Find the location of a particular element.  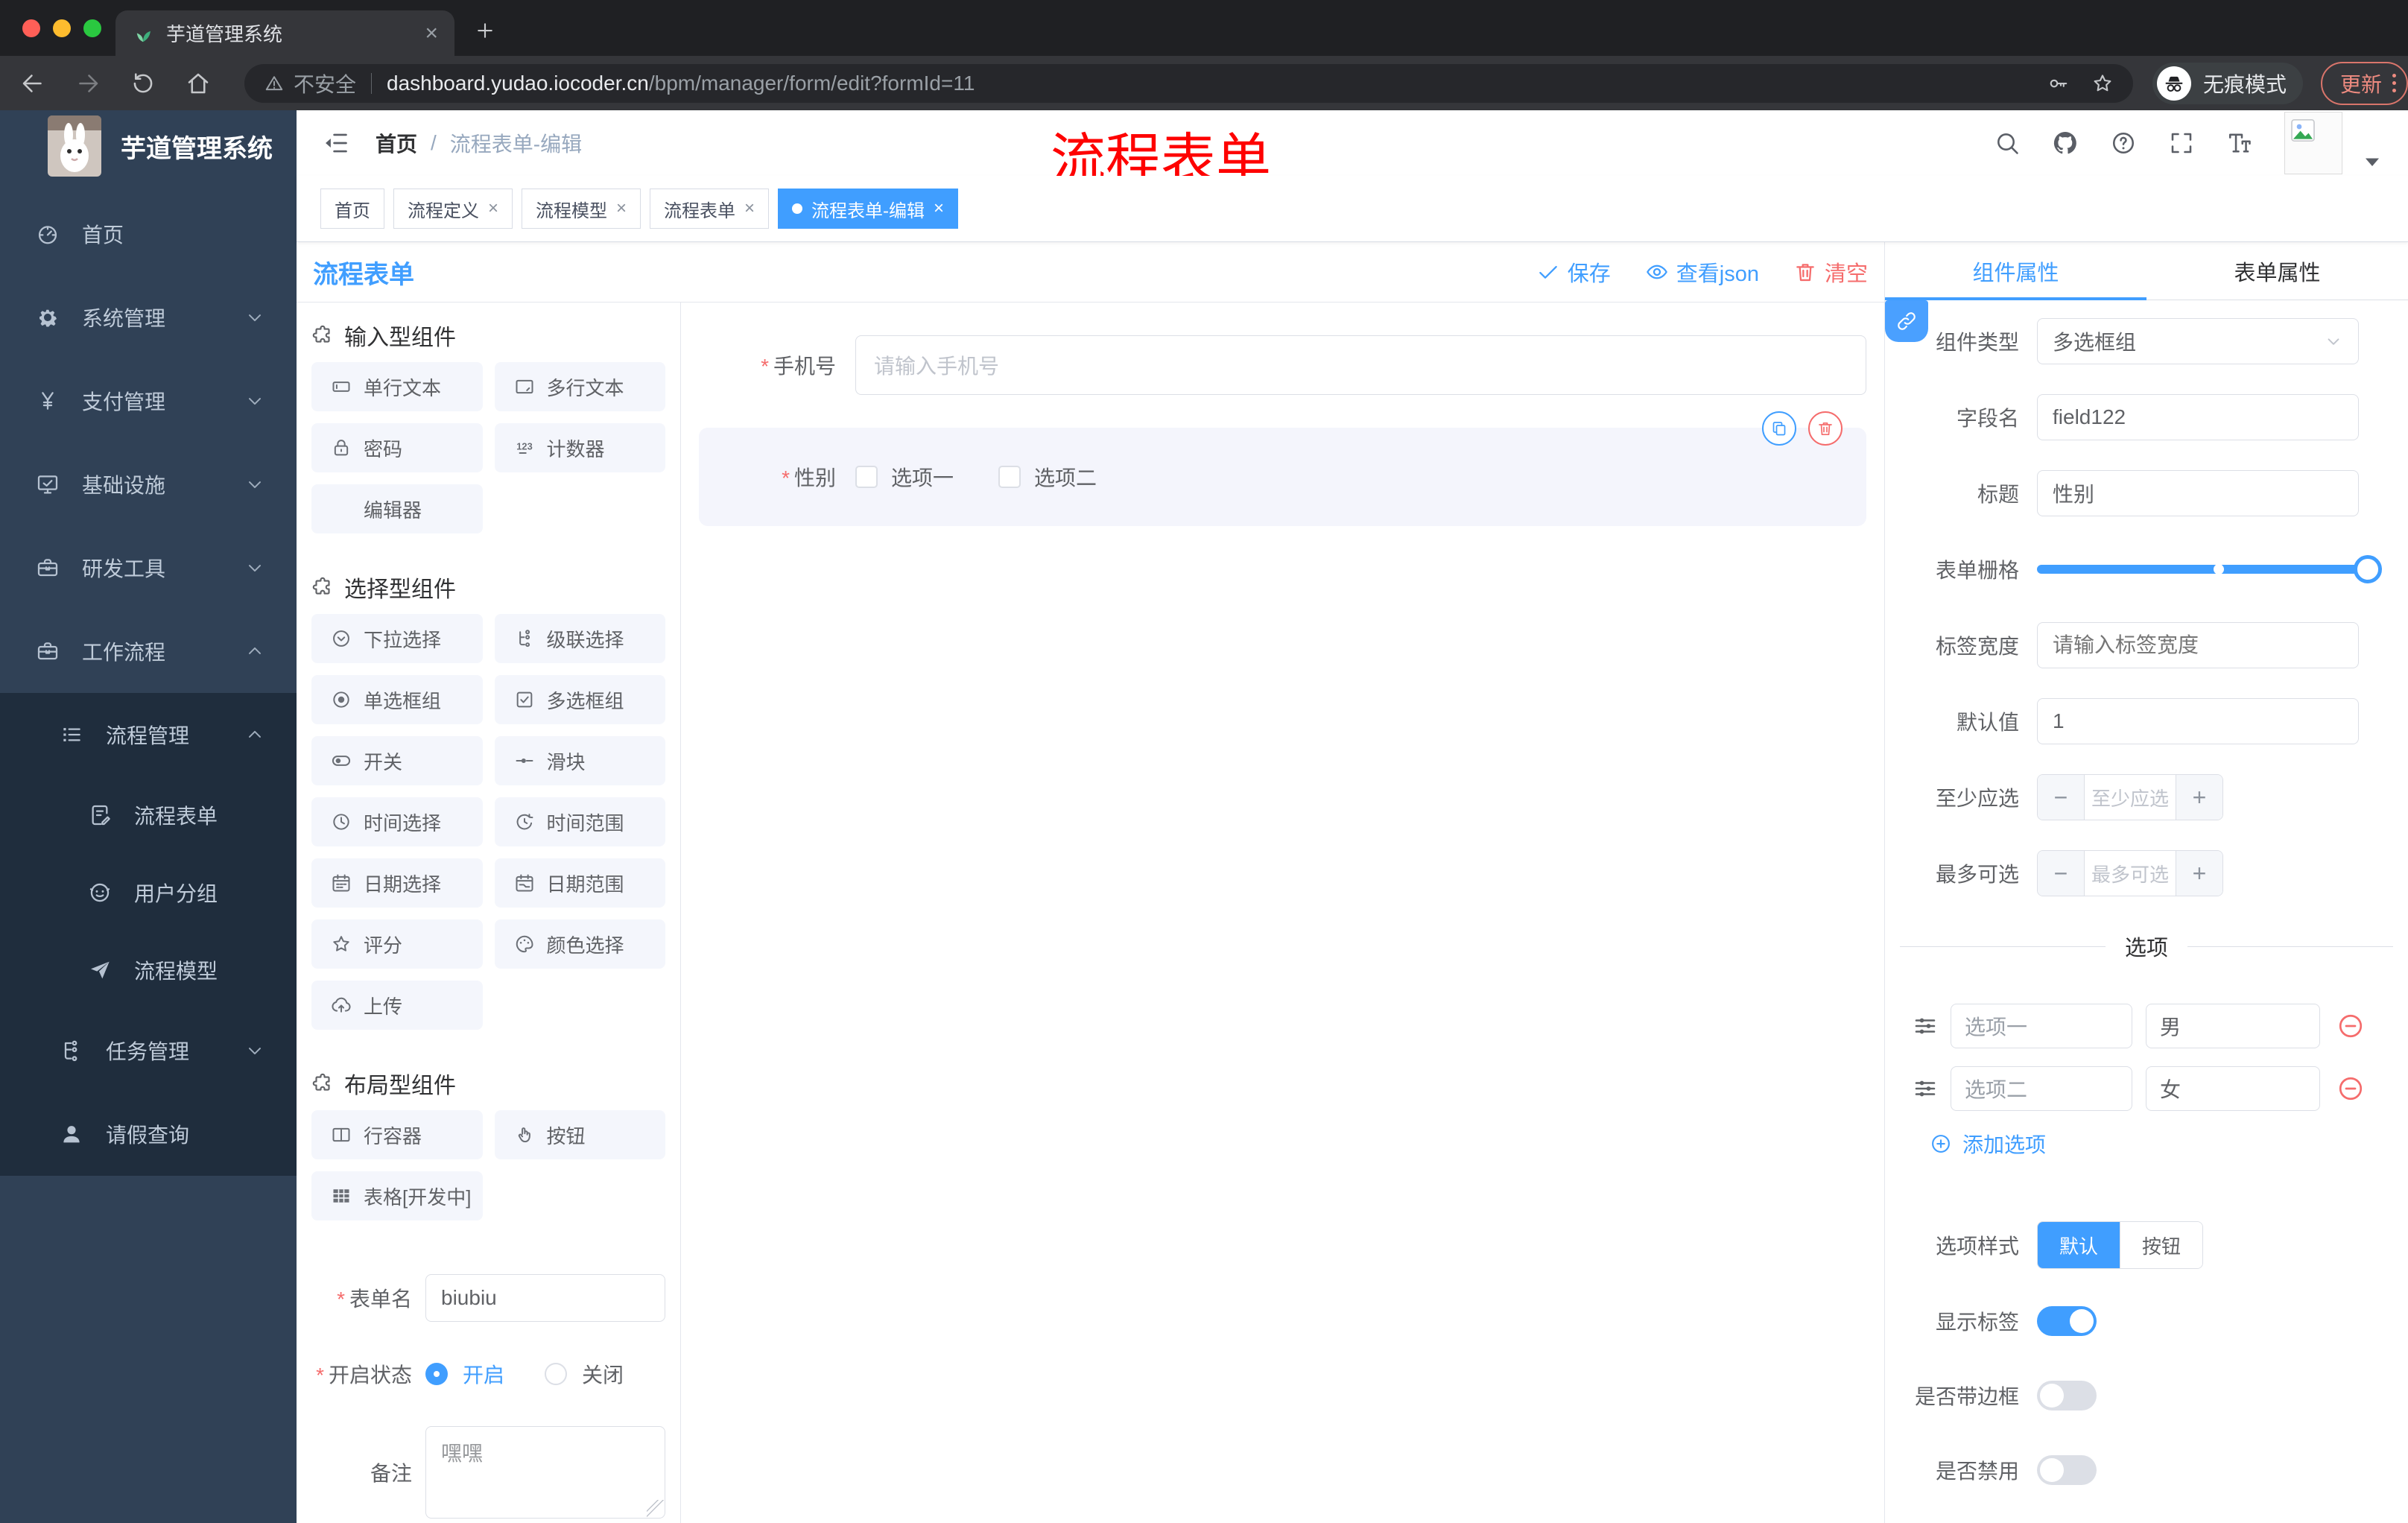

sidebar-item-流程表单: 流程表单 is located at coordinates (148, 815).